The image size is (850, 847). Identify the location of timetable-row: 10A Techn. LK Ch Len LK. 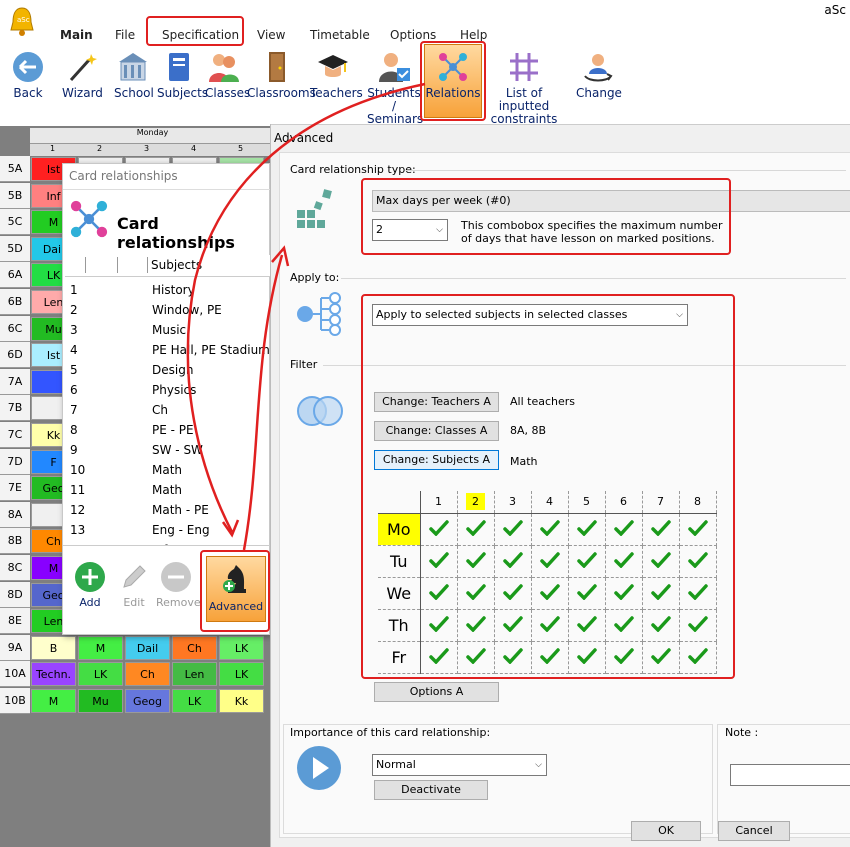
(137, 674).